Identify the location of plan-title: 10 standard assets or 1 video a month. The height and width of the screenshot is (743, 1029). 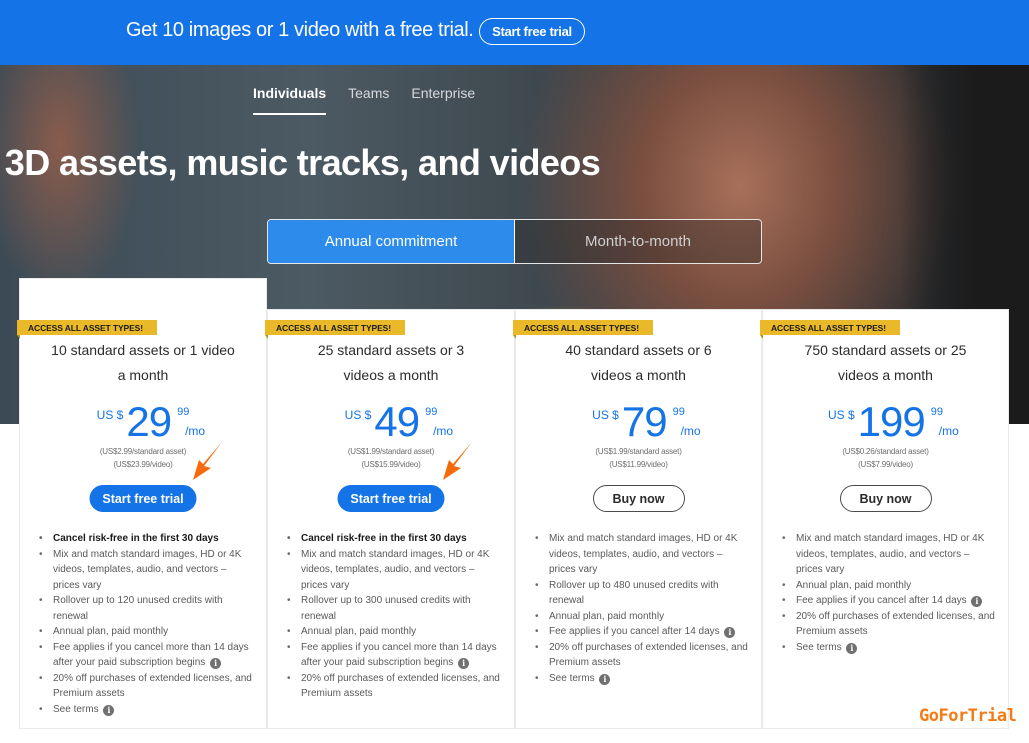
(143, 362).